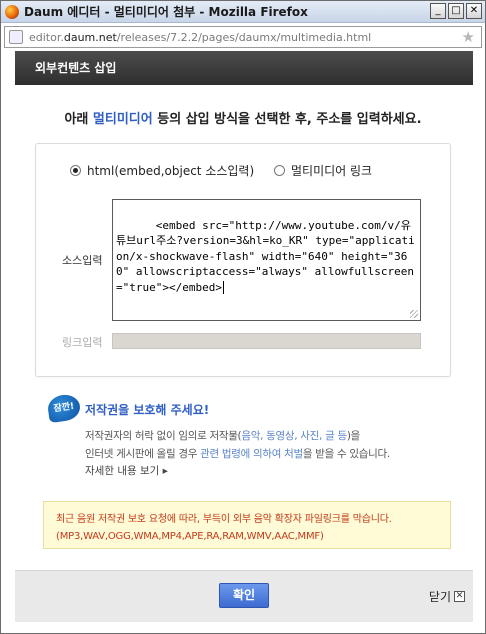 The image size is (486, 634). I want to click on close-dialog-button: 닫기 ✕, so click(447, 596).